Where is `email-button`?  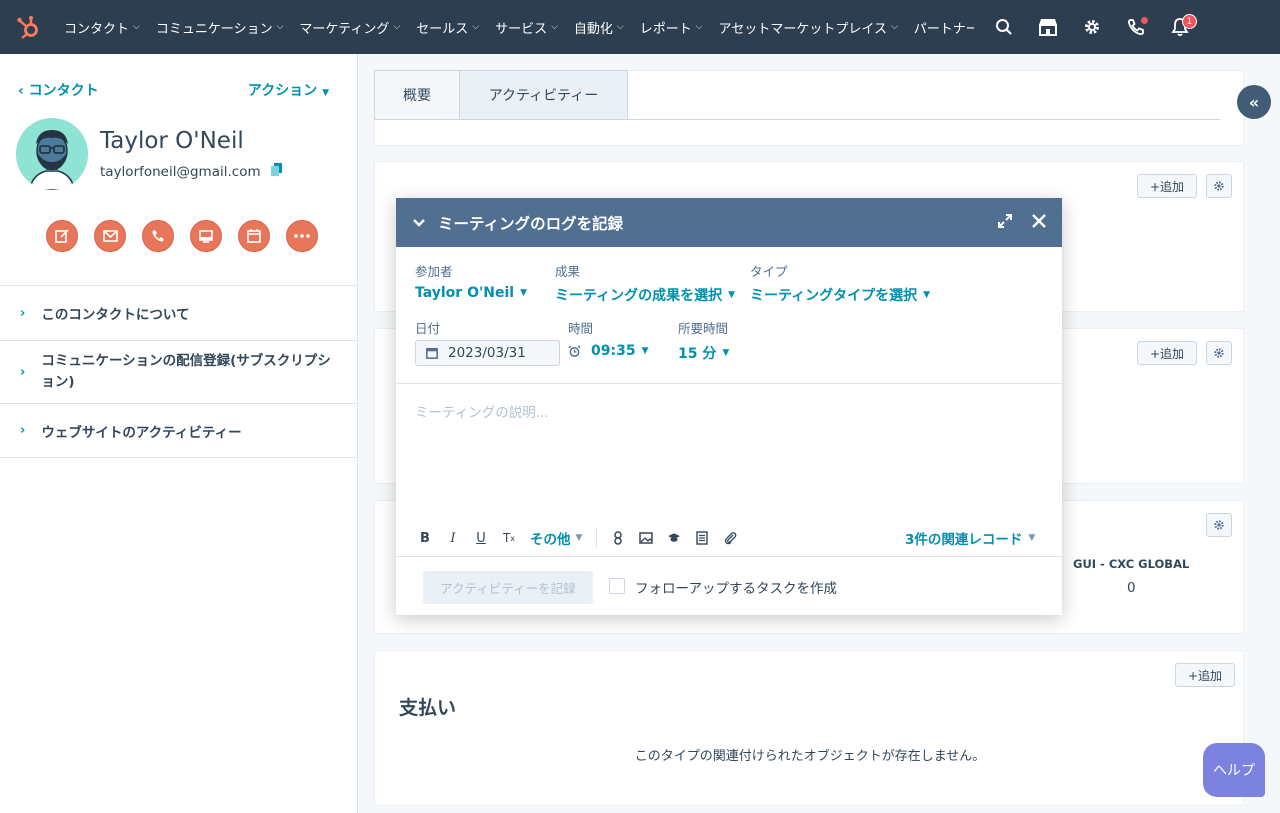 email-button is located at coordinates (110, 236).